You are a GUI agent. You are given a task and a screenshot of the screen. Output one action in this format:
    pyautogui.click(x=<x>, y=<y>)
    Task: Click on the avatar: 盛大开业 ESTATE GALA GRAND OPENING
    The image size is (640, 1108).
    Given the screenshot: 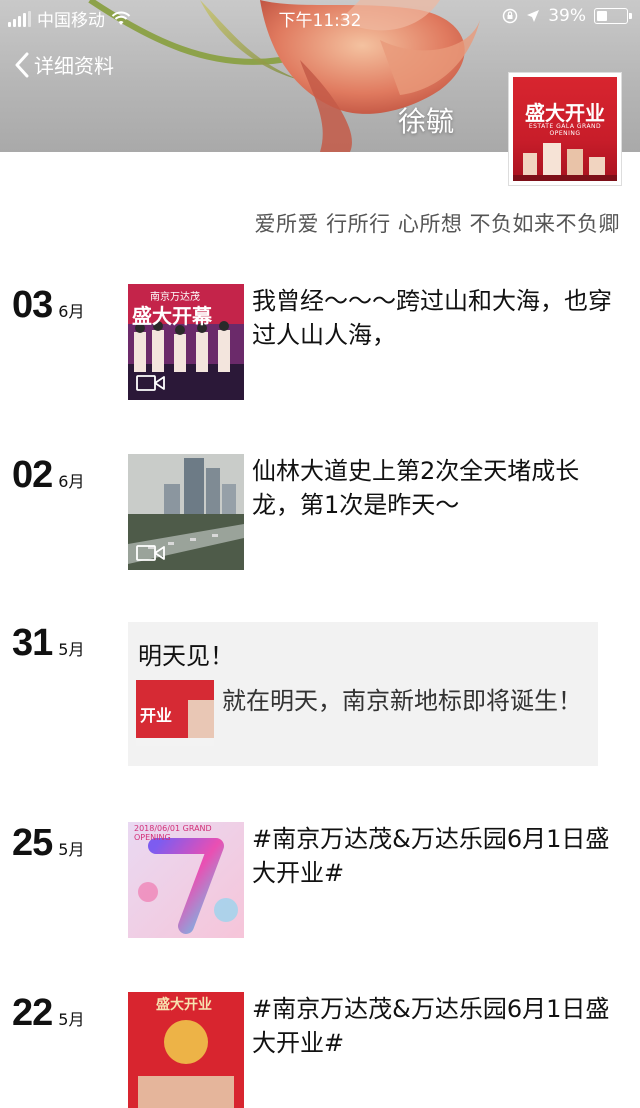 What is the action you would take?
    pyautogui.click(x=565, y=129)
    